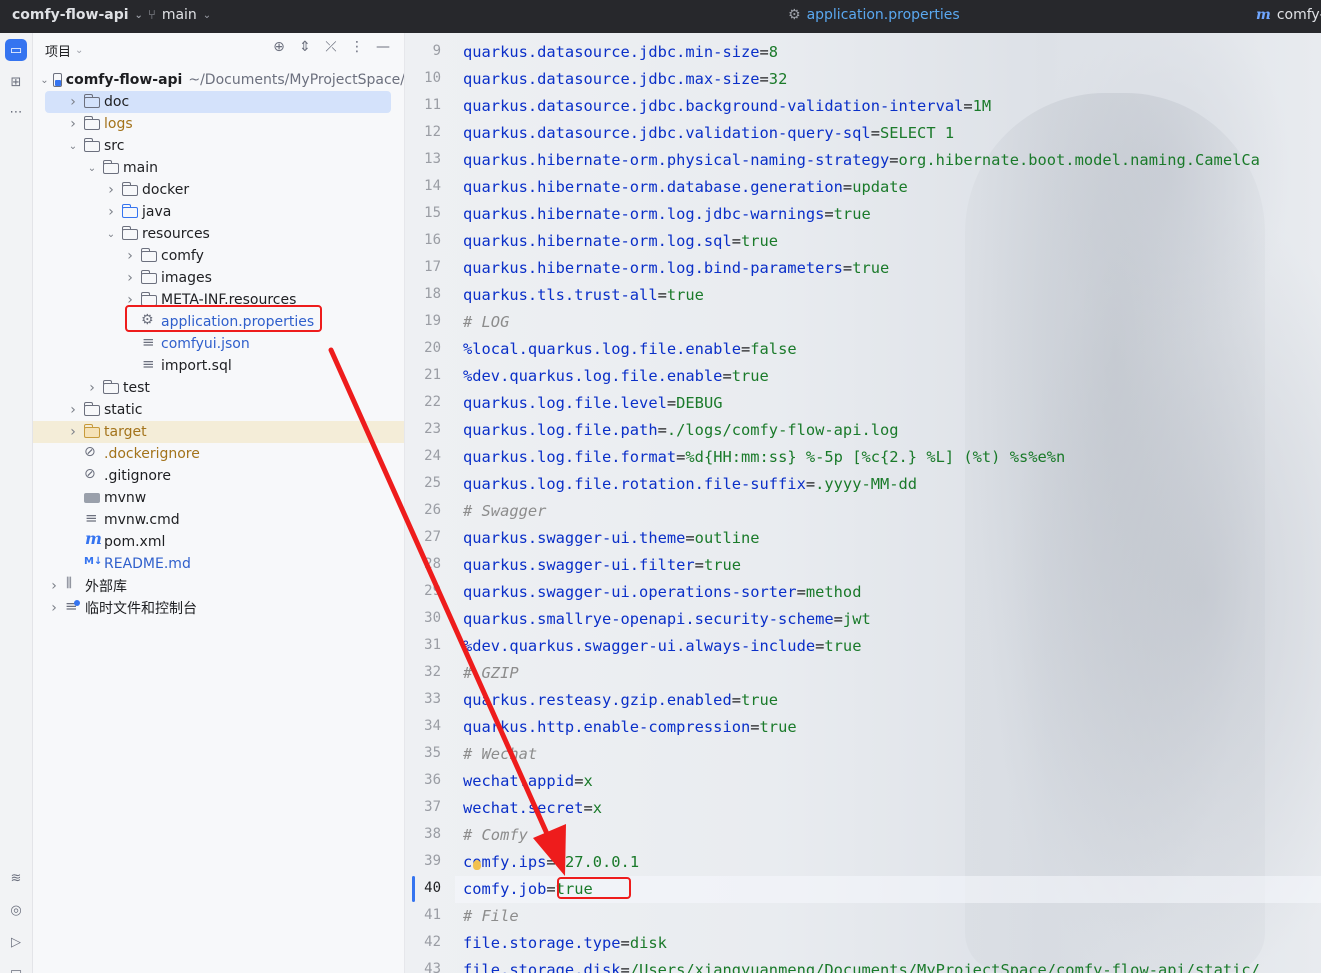  Describe the element at coordinates (500, 754) in the screenshot. I see `code-line: # Wechat` at that location.